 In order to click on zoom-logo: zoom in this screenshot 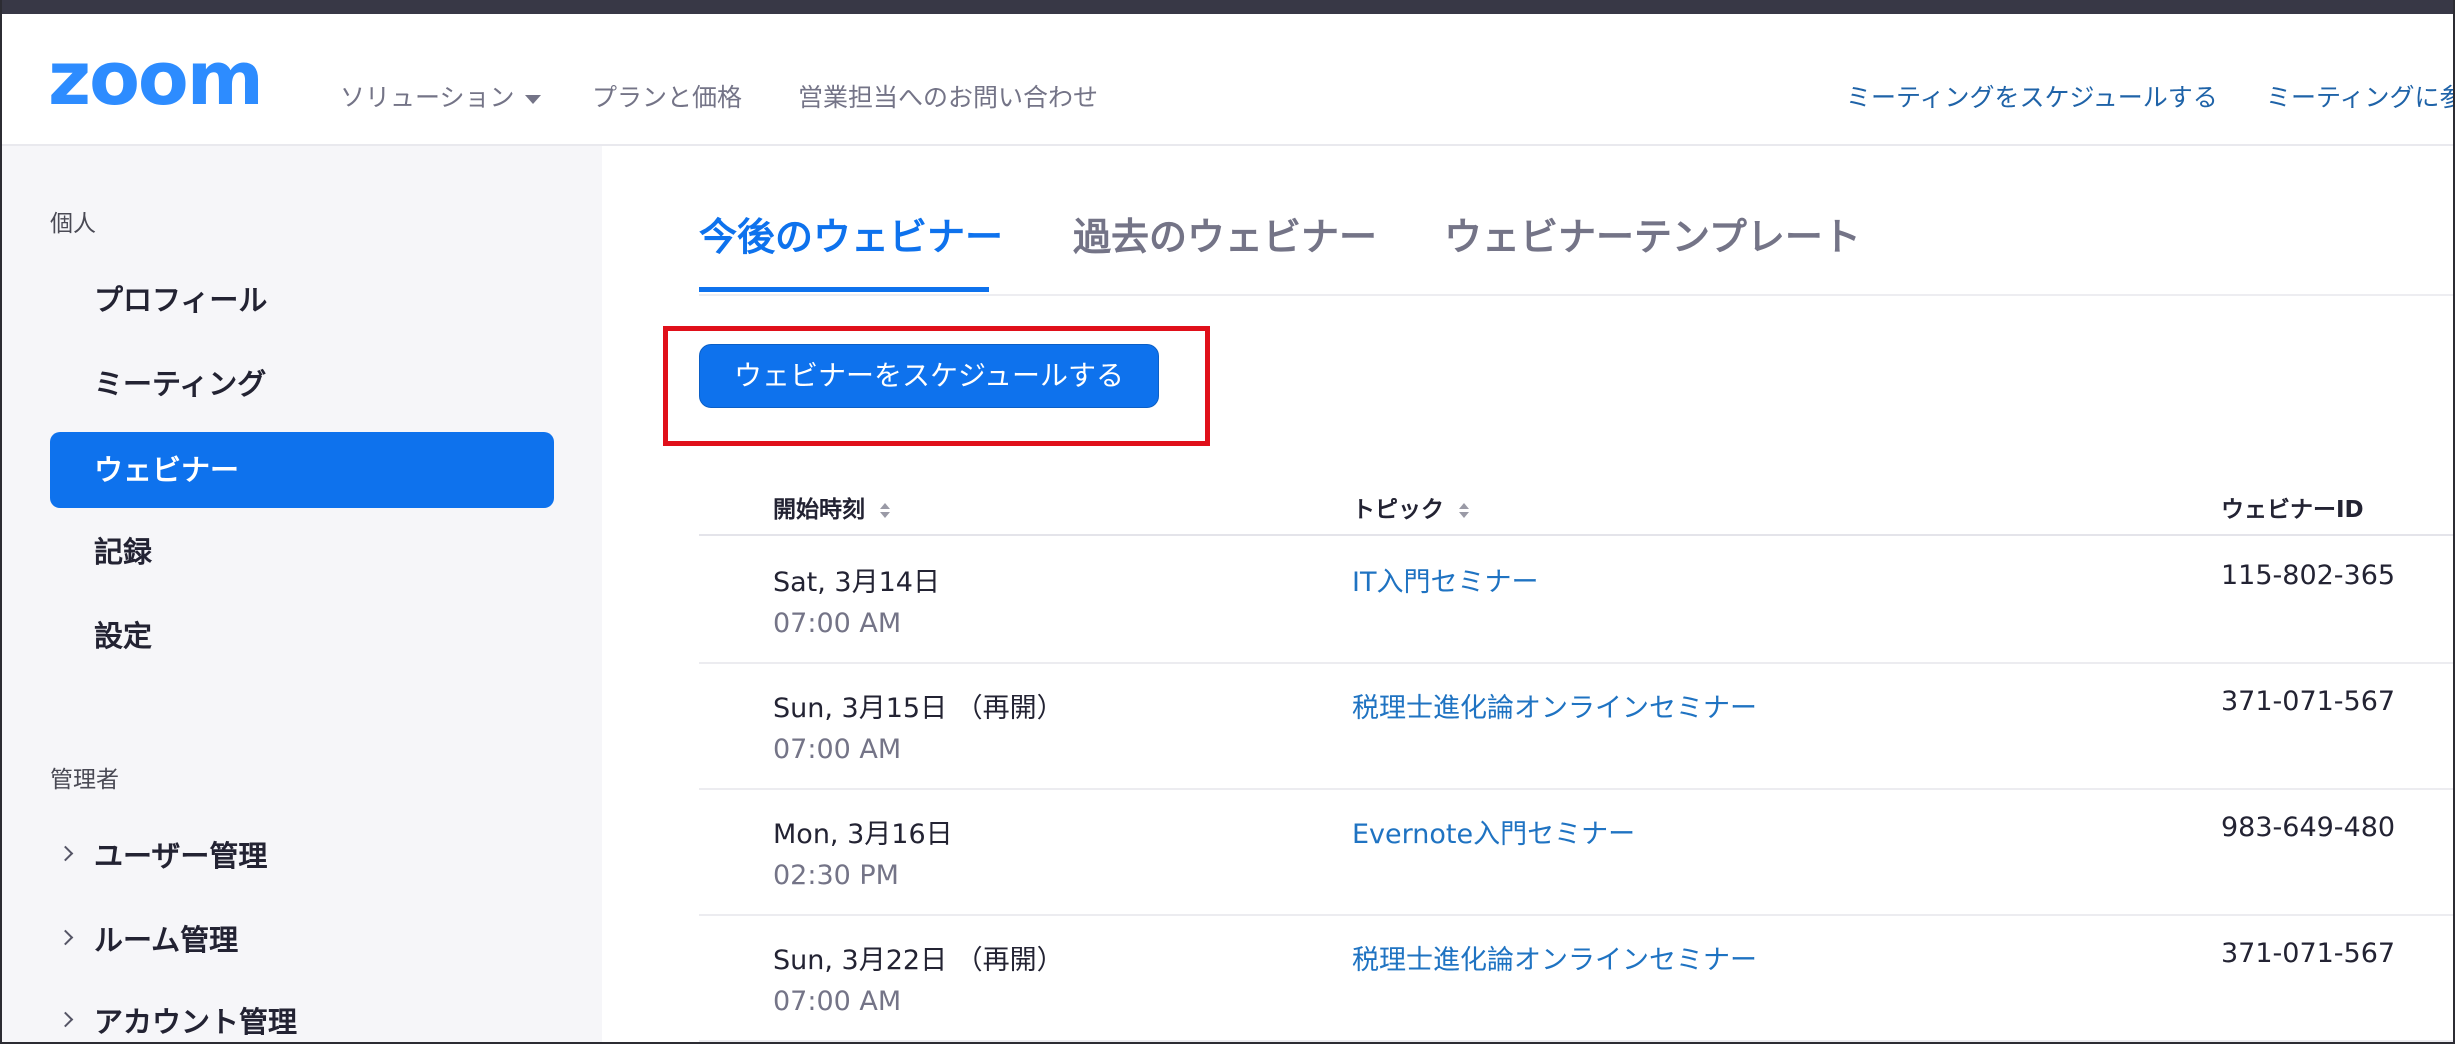, I will do `click(163, 79)`.